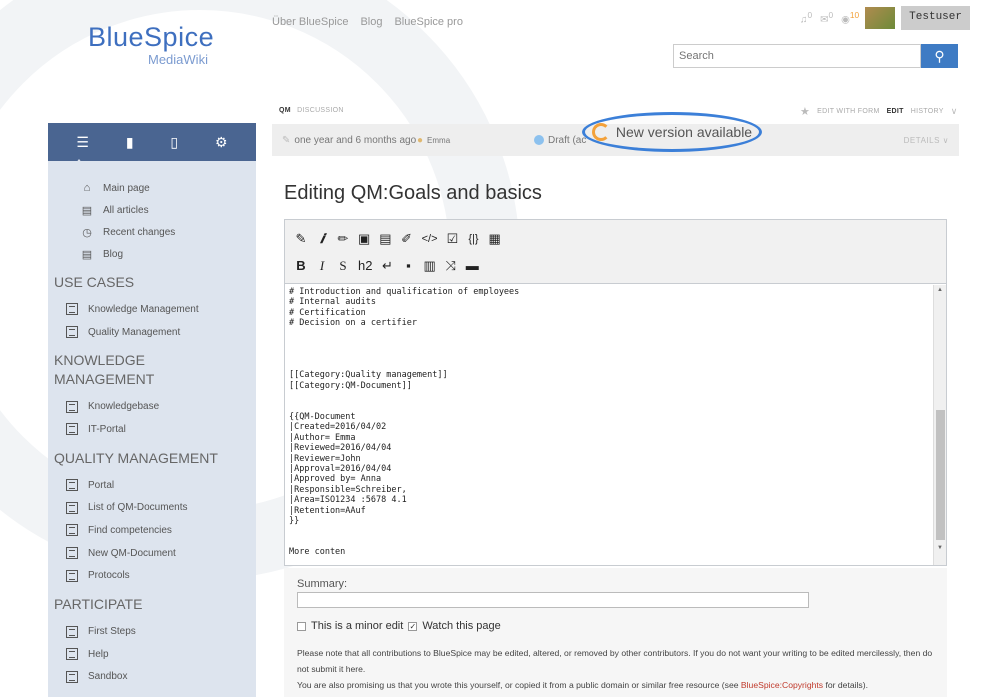 Image resolution: width=999 pixels, height=697 pixels. What do you see at coordinates (152, 188) in the screenshot?
I see `nav-main-page: ⌂ Main page` at bounding box center [152, 188].